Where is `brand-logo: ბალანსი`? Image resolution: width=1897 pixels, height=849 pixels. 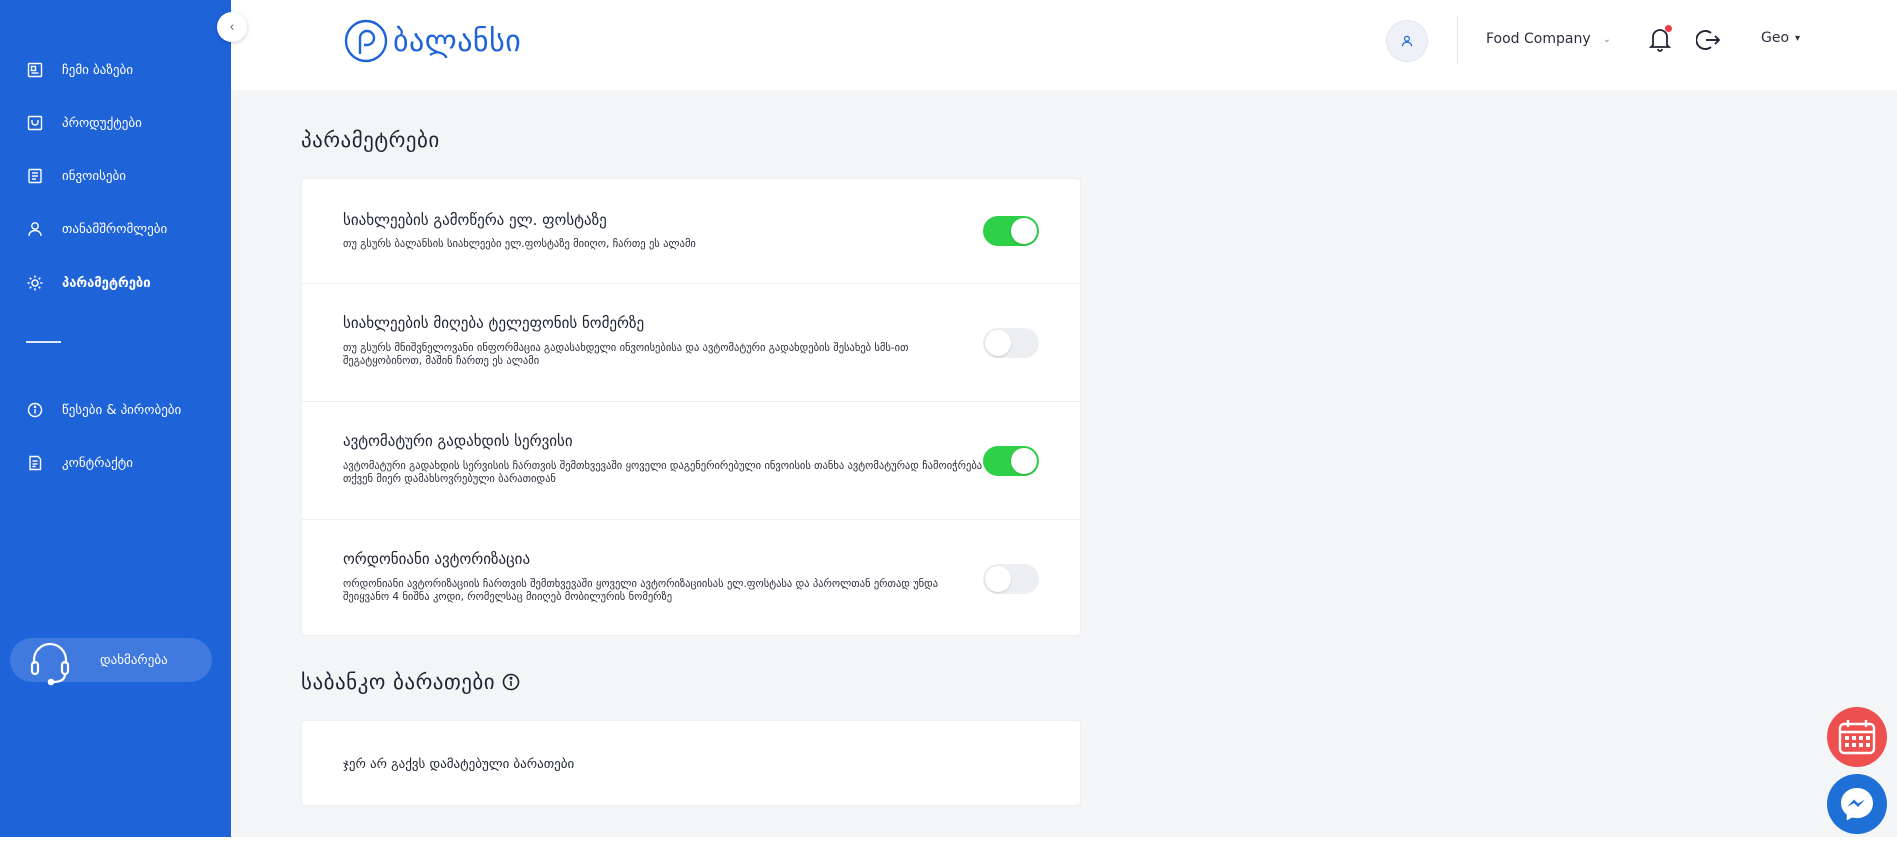 brand-logo: ბალანსი is located at coordinates (432, 41).